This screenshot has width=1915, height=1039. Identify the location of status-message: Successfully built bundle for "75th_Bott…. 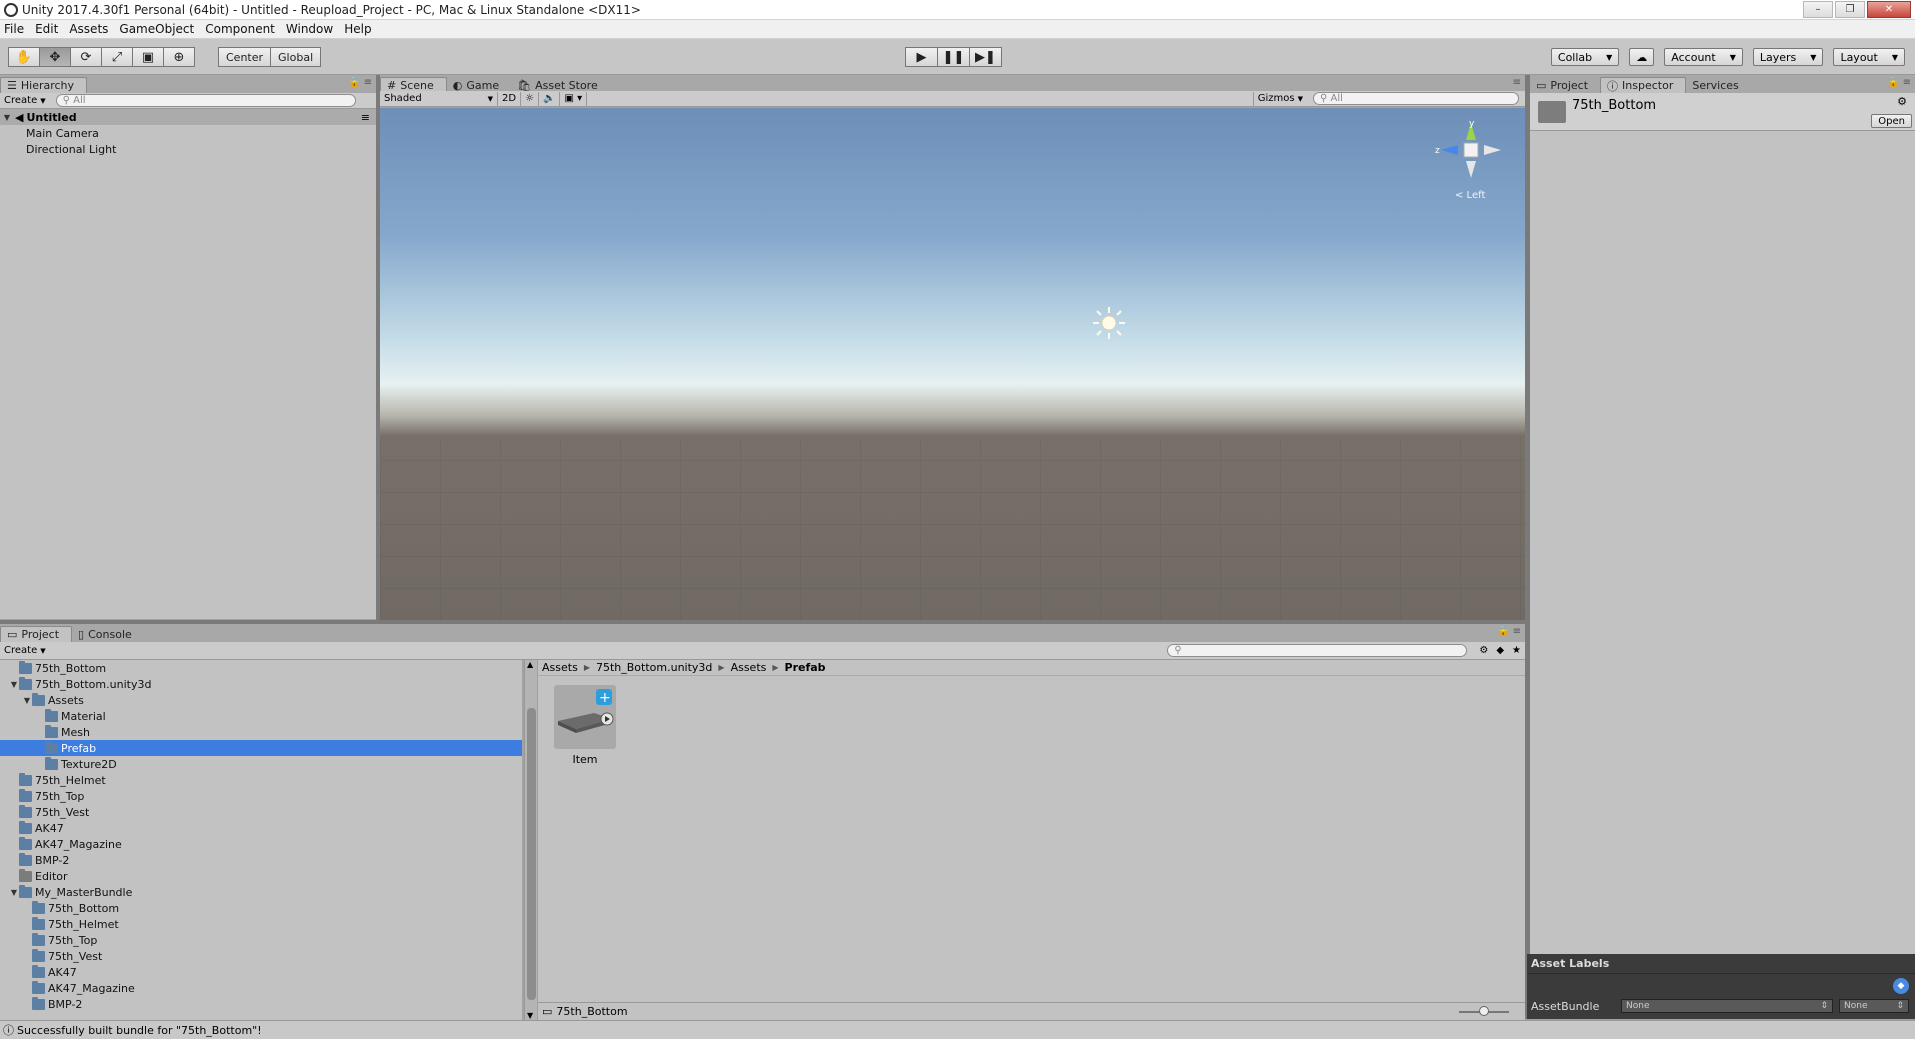
(139, 1030).